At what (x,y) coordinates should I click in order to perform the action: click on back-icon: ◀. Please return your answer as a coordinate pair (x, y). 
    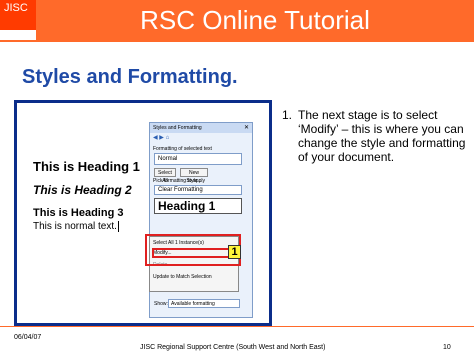
    Looking at the image, I should click on (155, 138).